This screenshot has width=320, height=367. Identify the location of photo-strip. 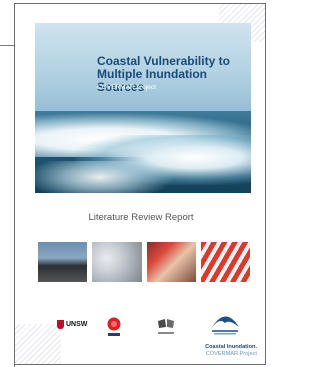
(144, 262).